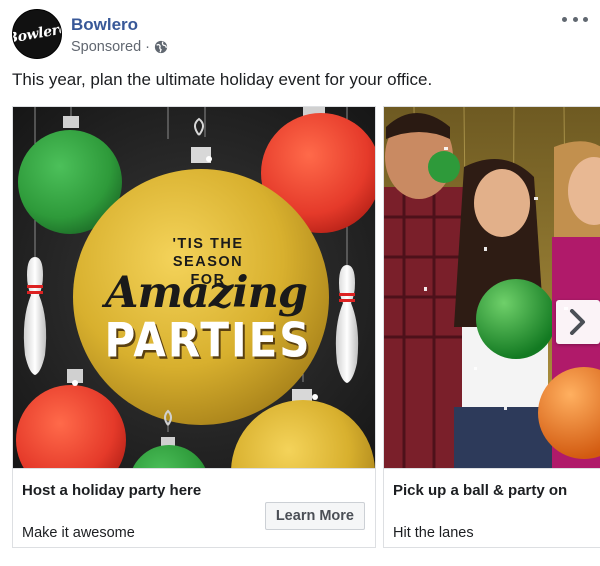 The image size is (600, 566). I want to click on post-header: Bowlero Bowlero Sponsored ·, so click(300, 35).